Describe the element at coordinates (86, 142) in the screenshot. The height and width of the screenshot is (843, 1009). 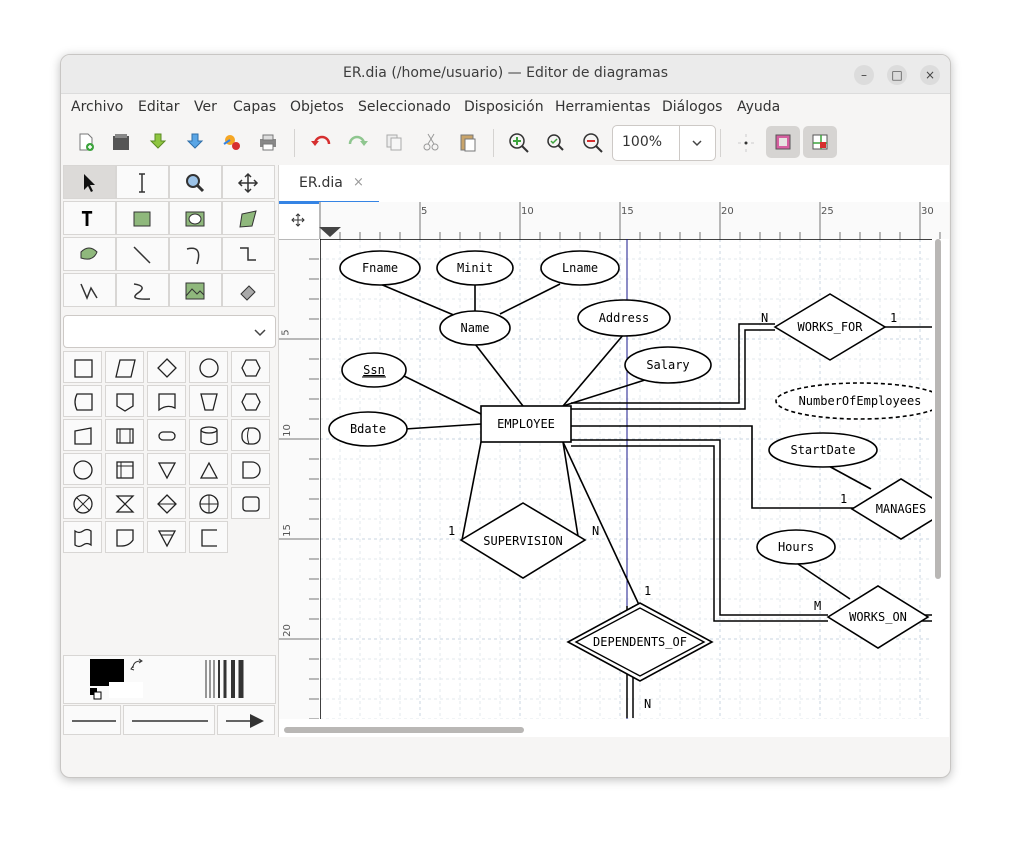
I see `new-document-icon` at that location.